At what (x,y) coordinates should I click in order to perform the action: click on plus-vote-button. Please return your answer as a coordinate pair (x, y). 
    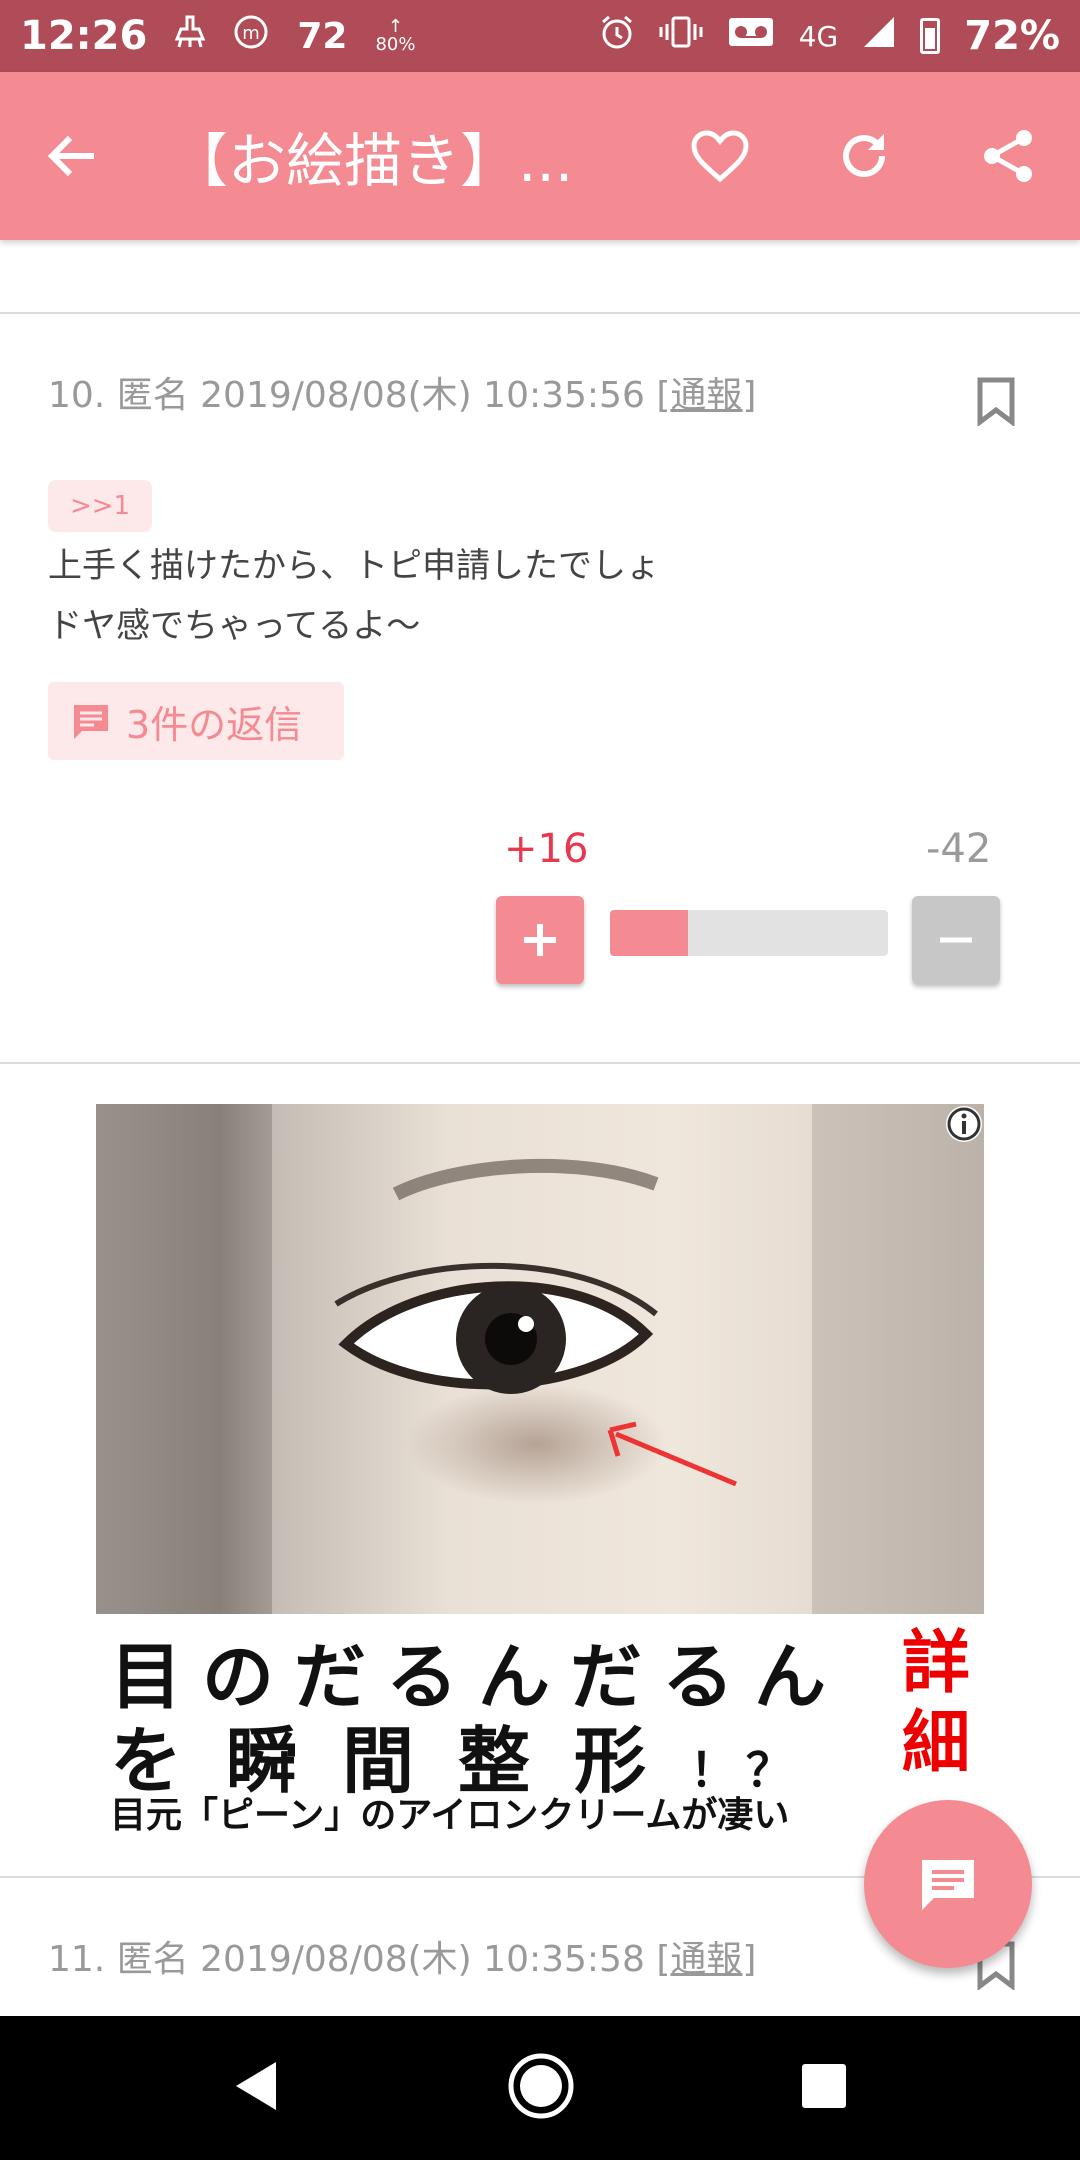
    Looking at the image, I should click on (540, 940).